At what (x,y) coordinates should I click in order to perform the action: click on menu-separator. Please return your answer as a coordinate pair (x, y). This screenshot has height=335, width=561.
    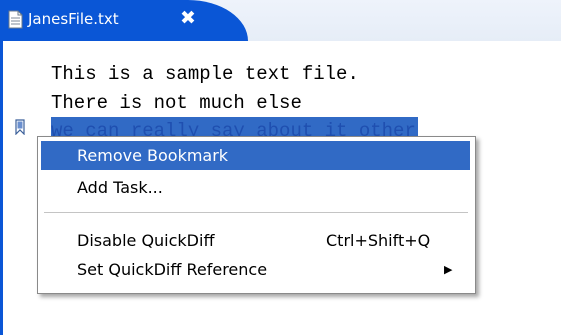
    Looking at the image, I should click on (256, 212).